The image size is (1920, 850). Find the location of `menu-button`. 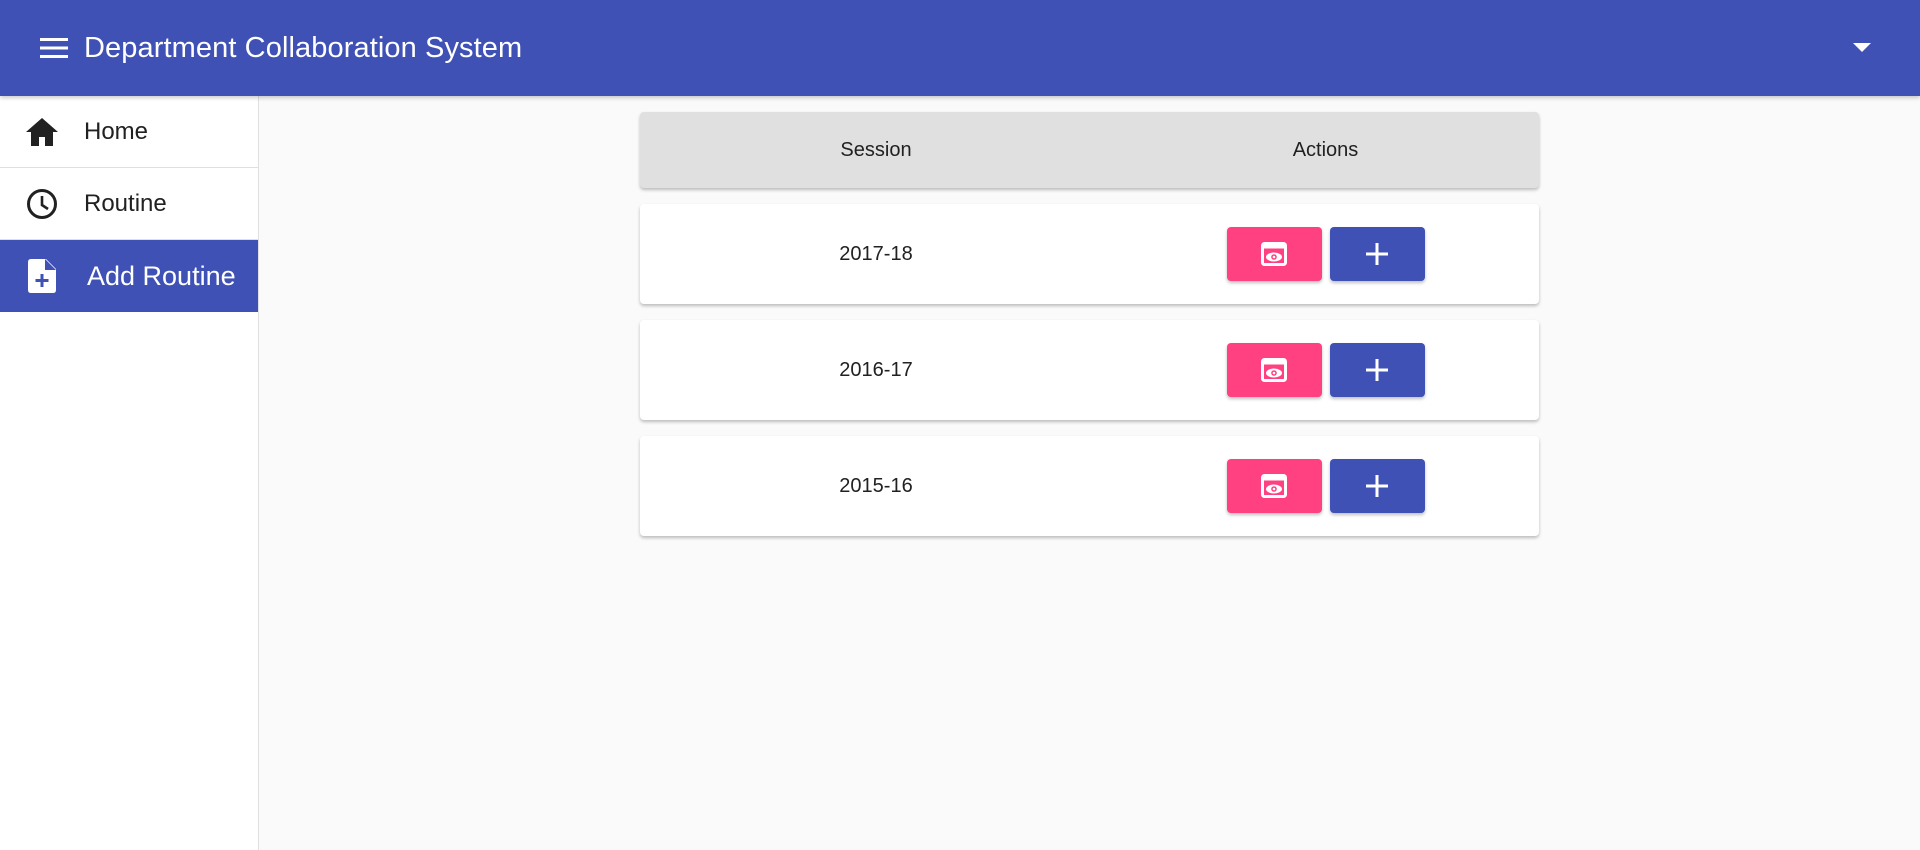

menu-button is located at coordinates (54, 48).